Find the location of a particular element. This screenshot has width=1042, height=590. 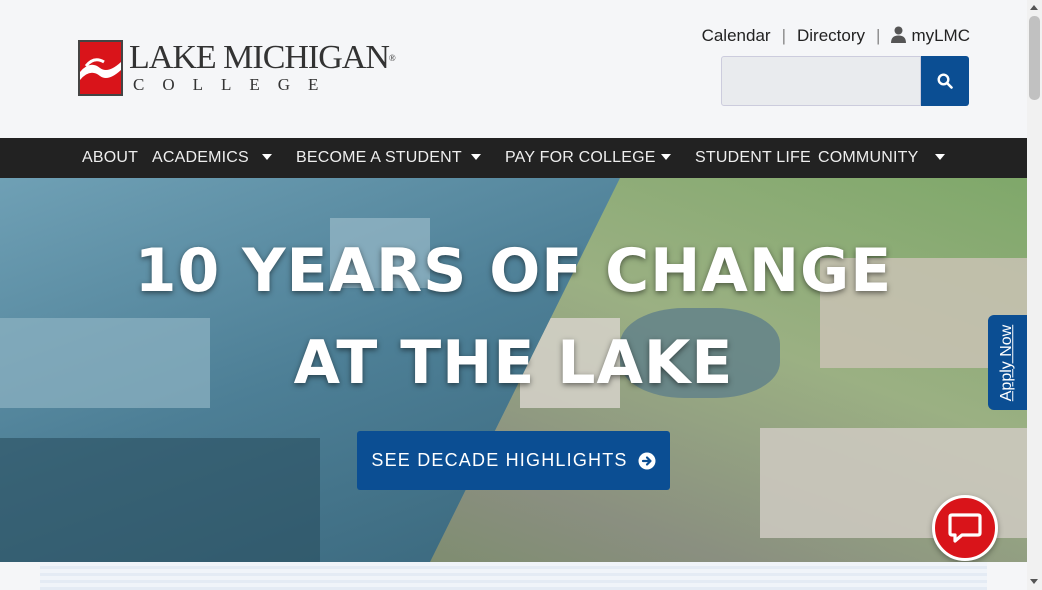

nav-item-about: ABOUT is located at coordinates (110, 158).